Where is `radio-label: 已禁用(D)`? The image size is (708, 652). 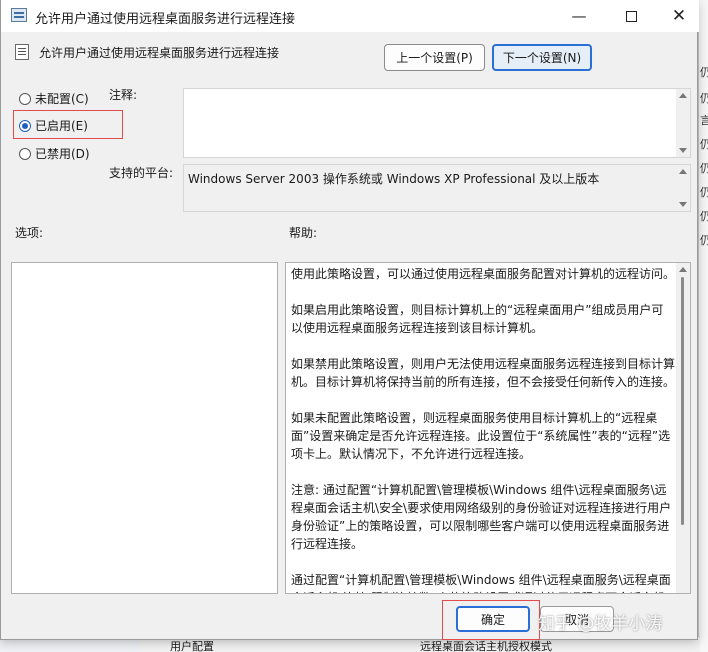 radio-label: 已禁用(D) is located at coordinates (62, 154).